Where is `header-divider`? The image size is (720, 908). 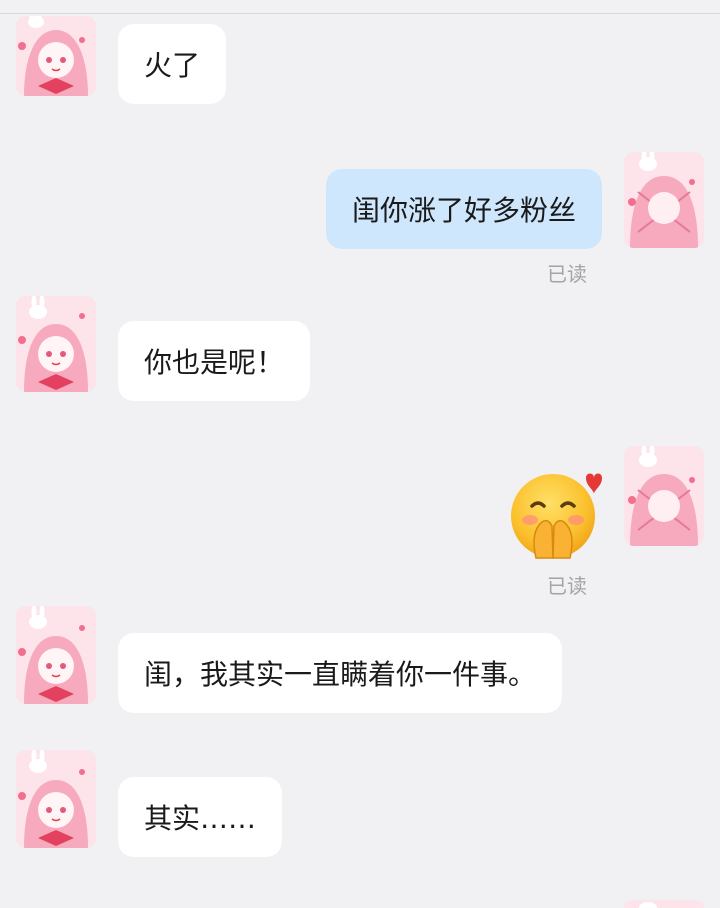
header-divider is located at coordinates (360, 13).